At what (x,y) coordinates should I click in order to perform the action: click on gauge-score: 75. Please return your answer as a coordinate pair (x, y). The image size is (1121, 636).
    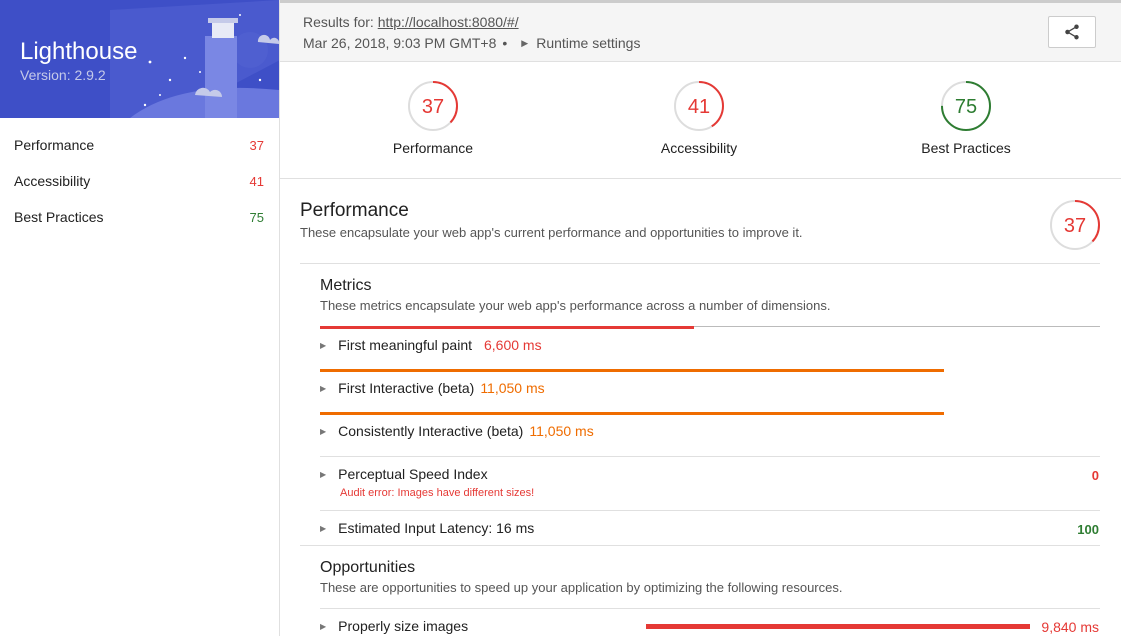
    Looking at the image, I should click on (966, 107).